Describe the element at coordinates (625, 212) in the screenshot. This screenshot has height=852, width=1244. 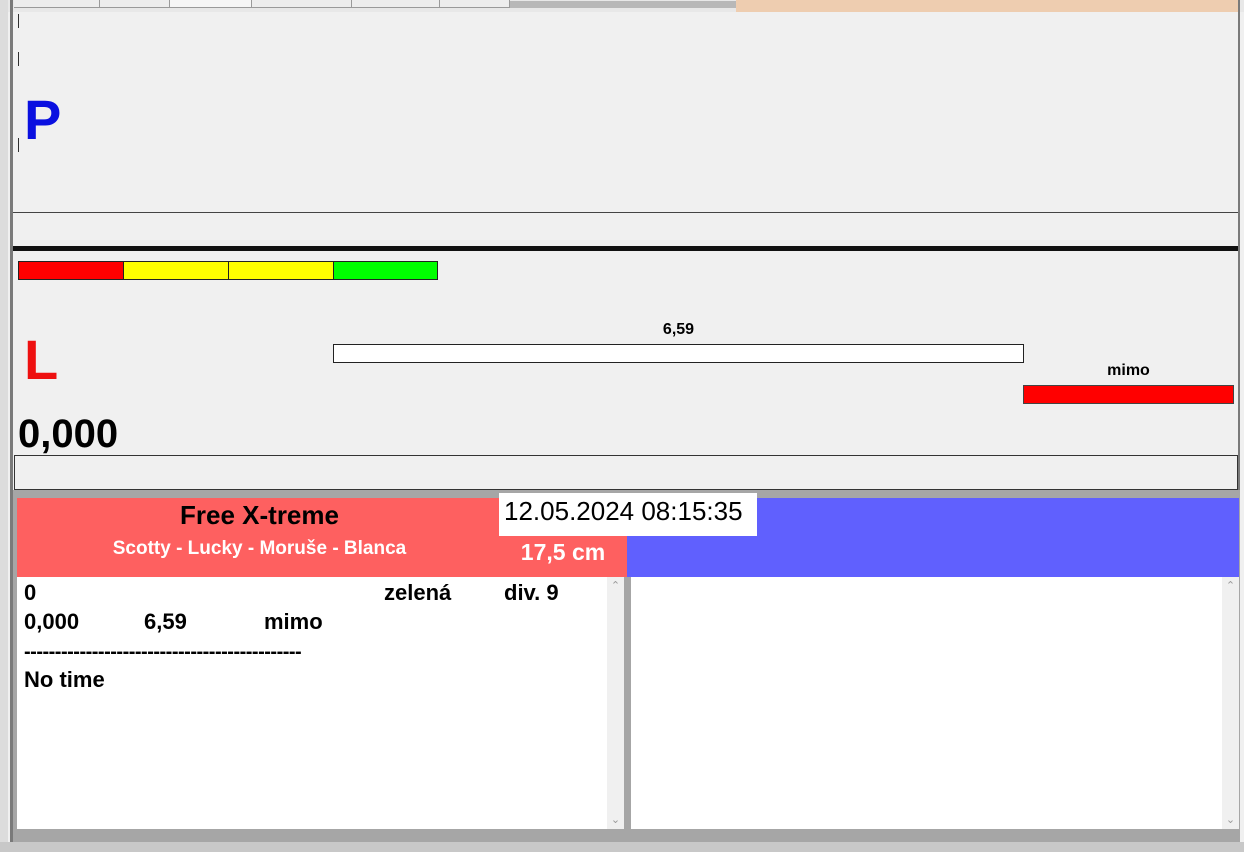
I see `lane-divider` at that location.